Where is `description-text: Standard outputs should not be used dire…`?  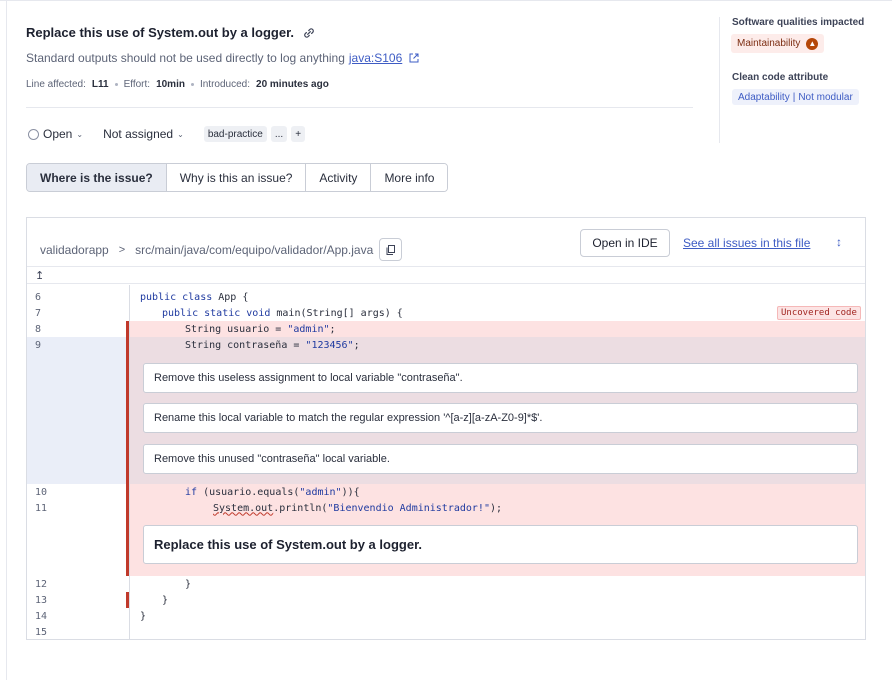
description-text: Standard outputs should not be used dire… is located at coordinates (185, 58).